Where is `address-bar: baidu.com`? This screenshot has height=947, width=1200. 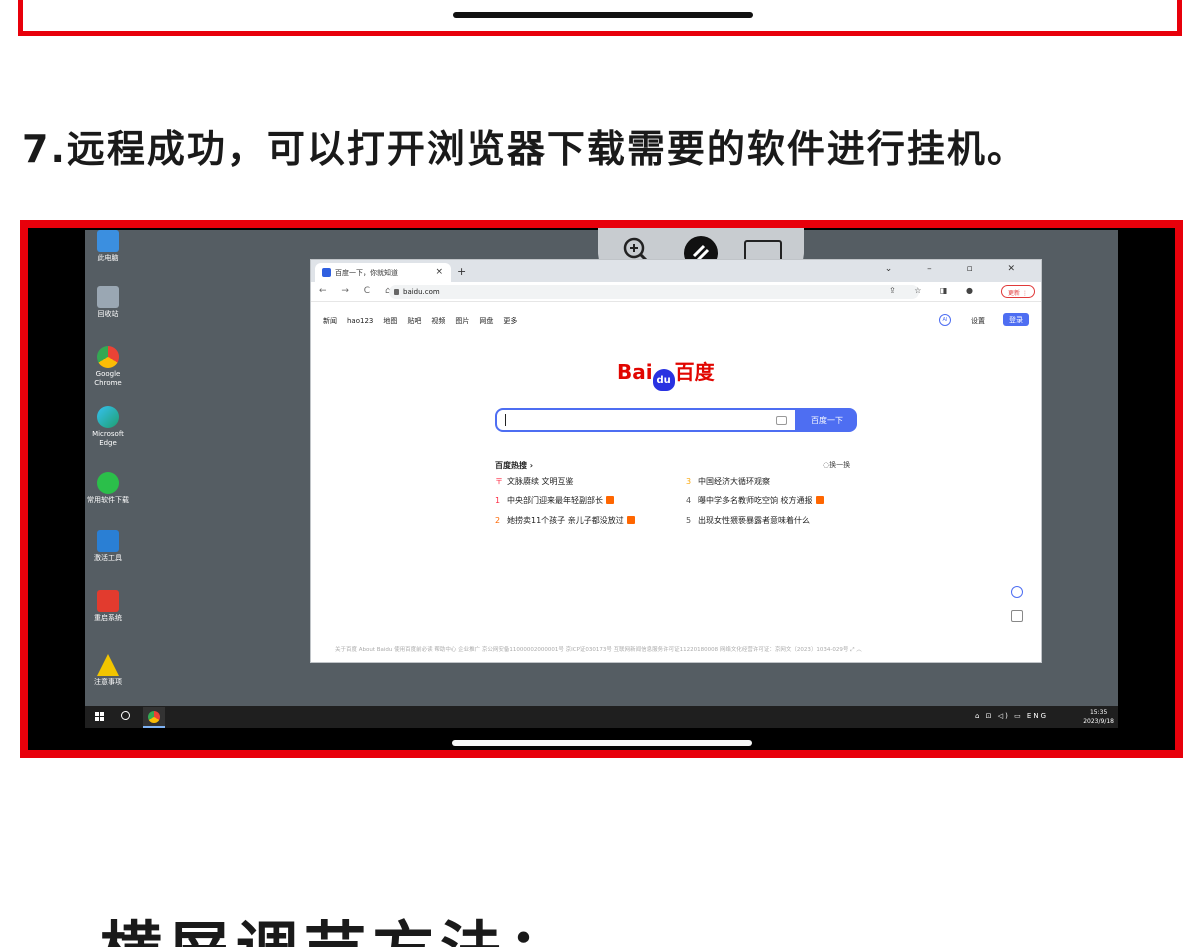
address-bar: baidu.com is located at coordinates (654, 292).